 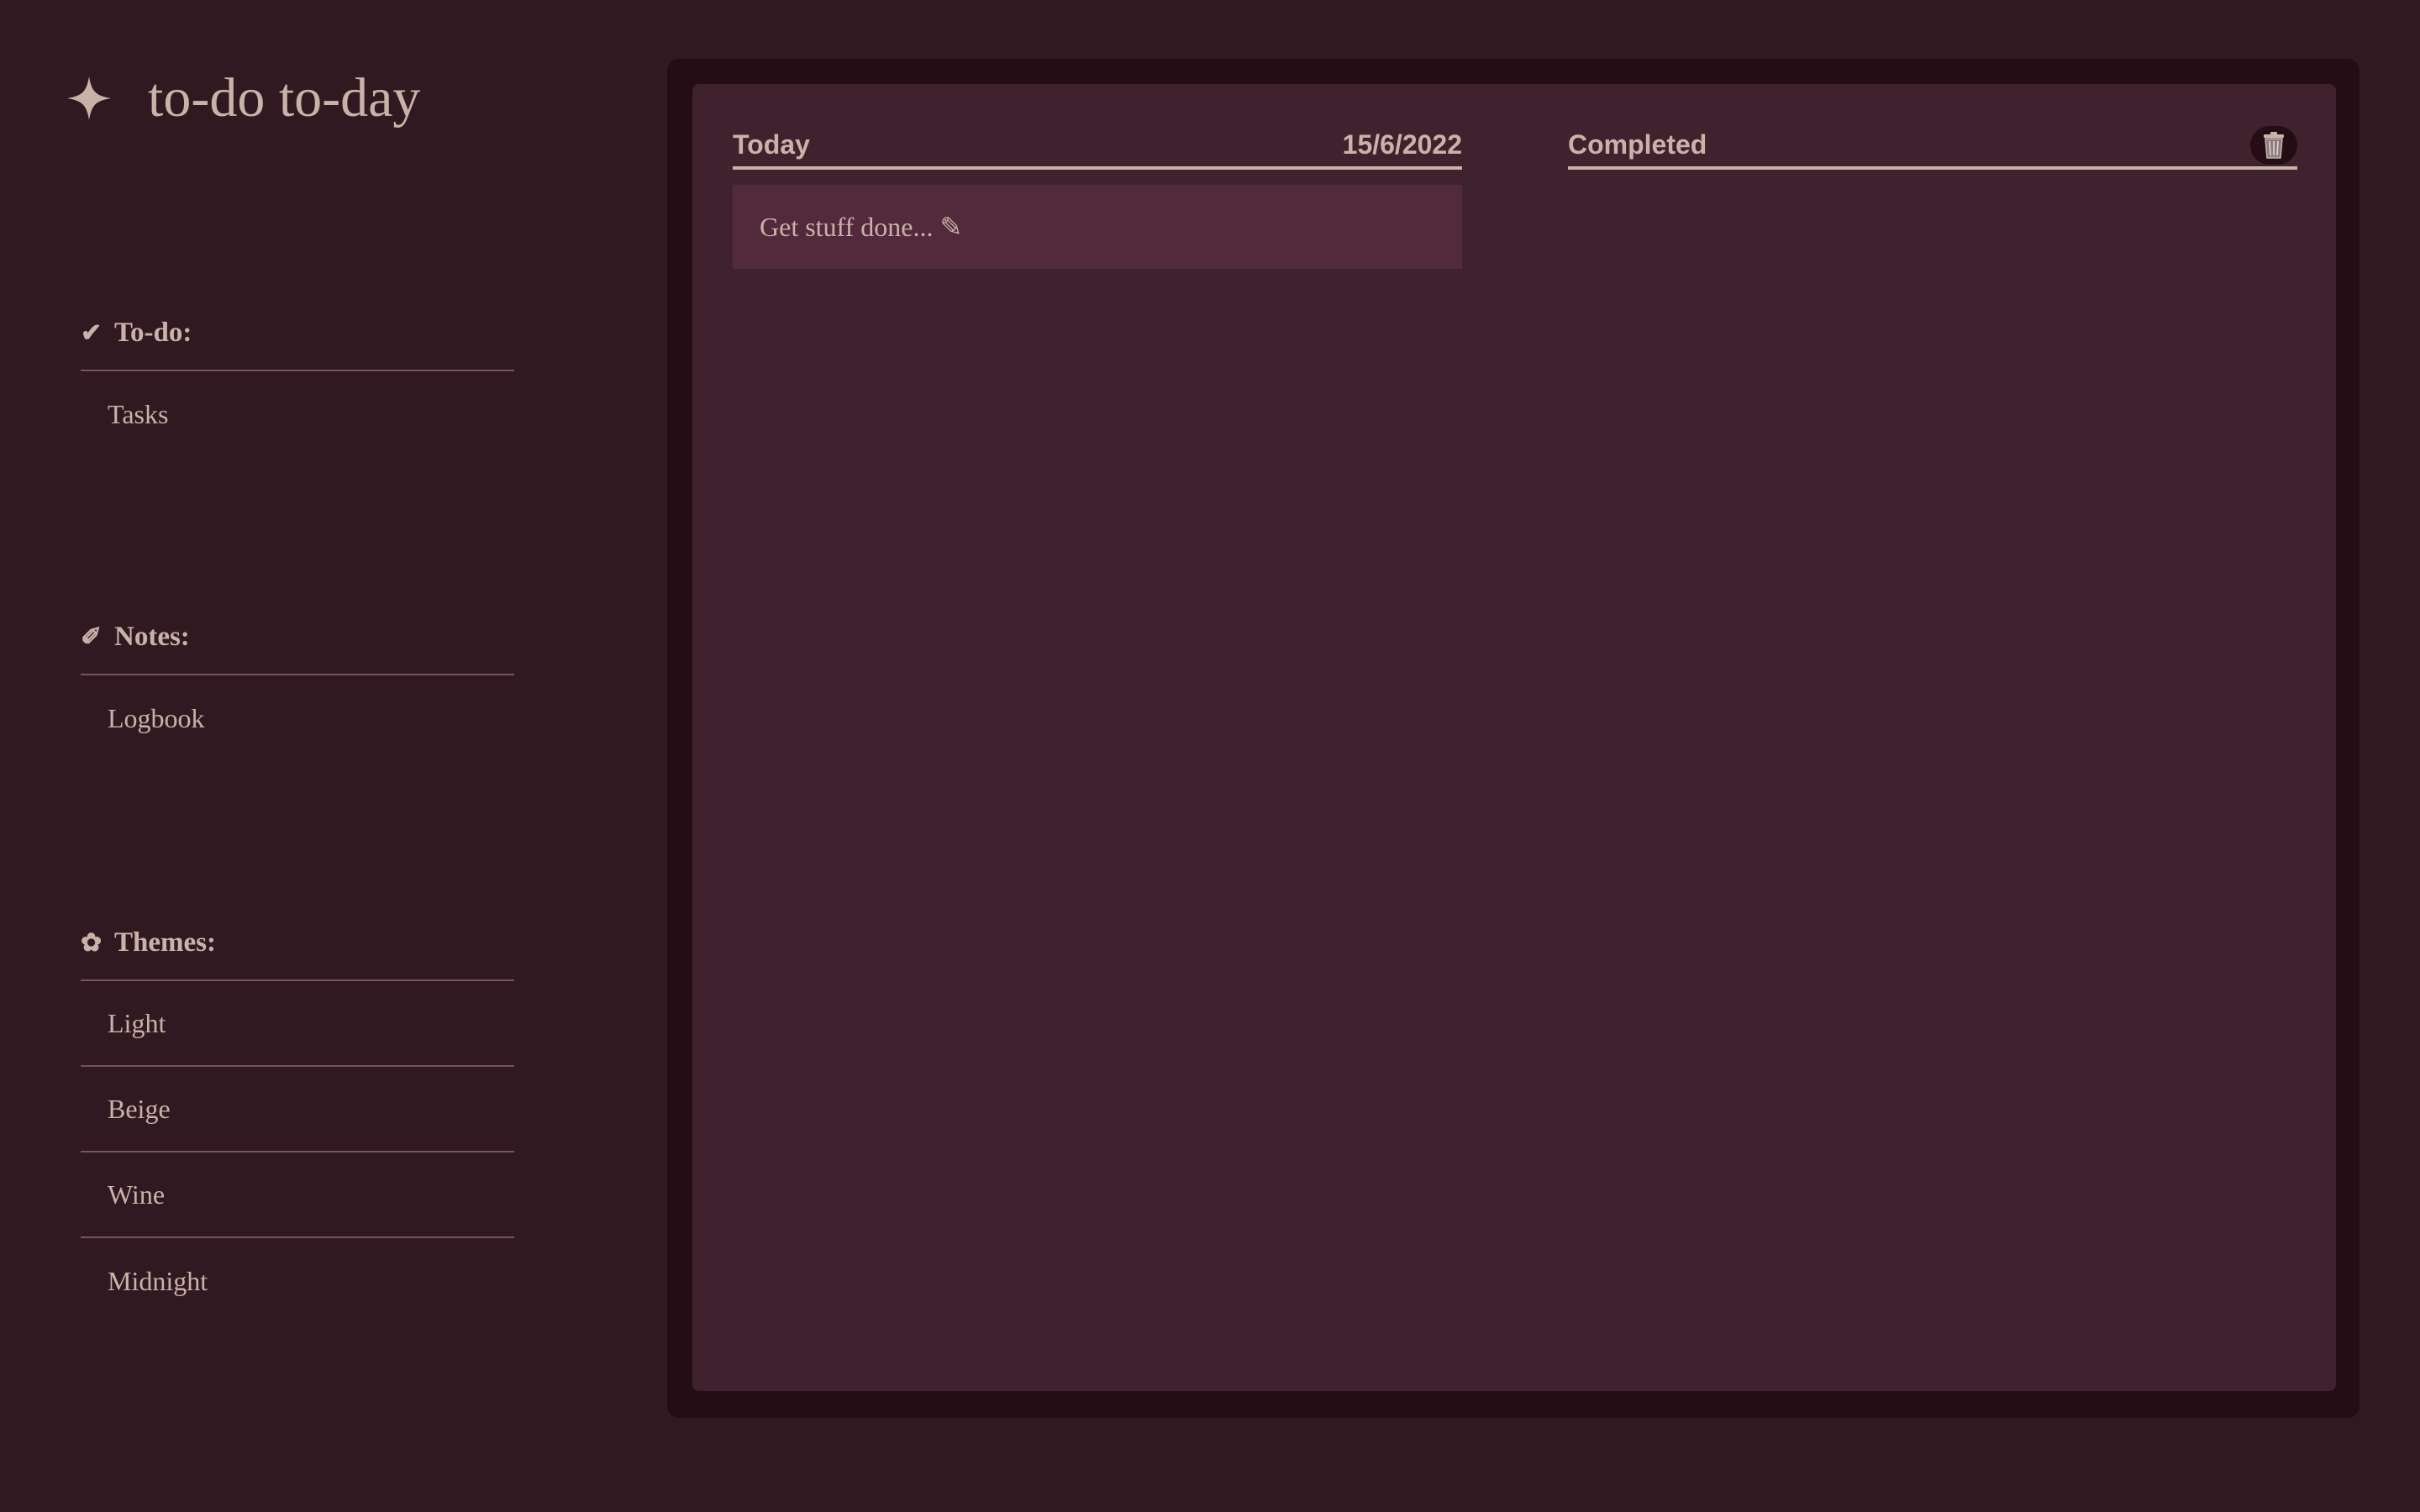 I want to click on todo-section-label: To-do:, so click(x=153, y=332).